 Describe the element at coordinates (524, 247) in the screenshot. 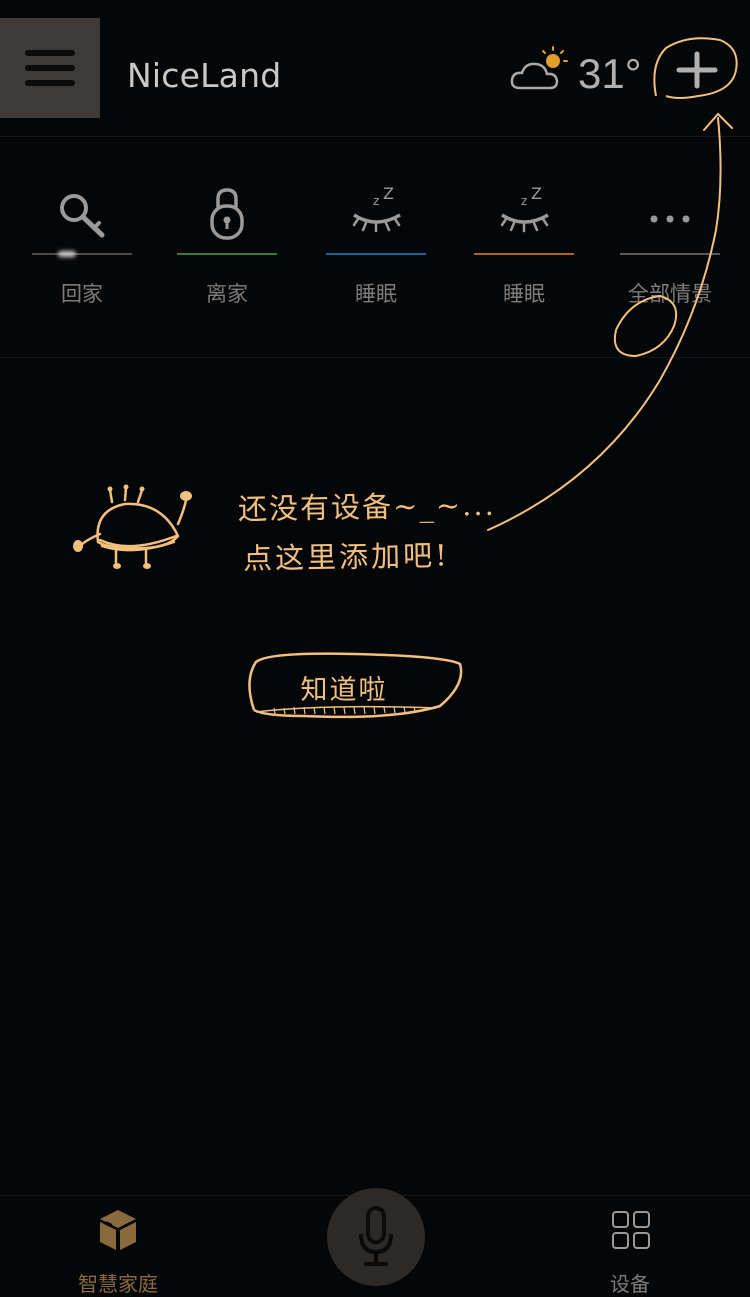

I see `scene-item-sleep-2: z Z 睡眠` at that location.